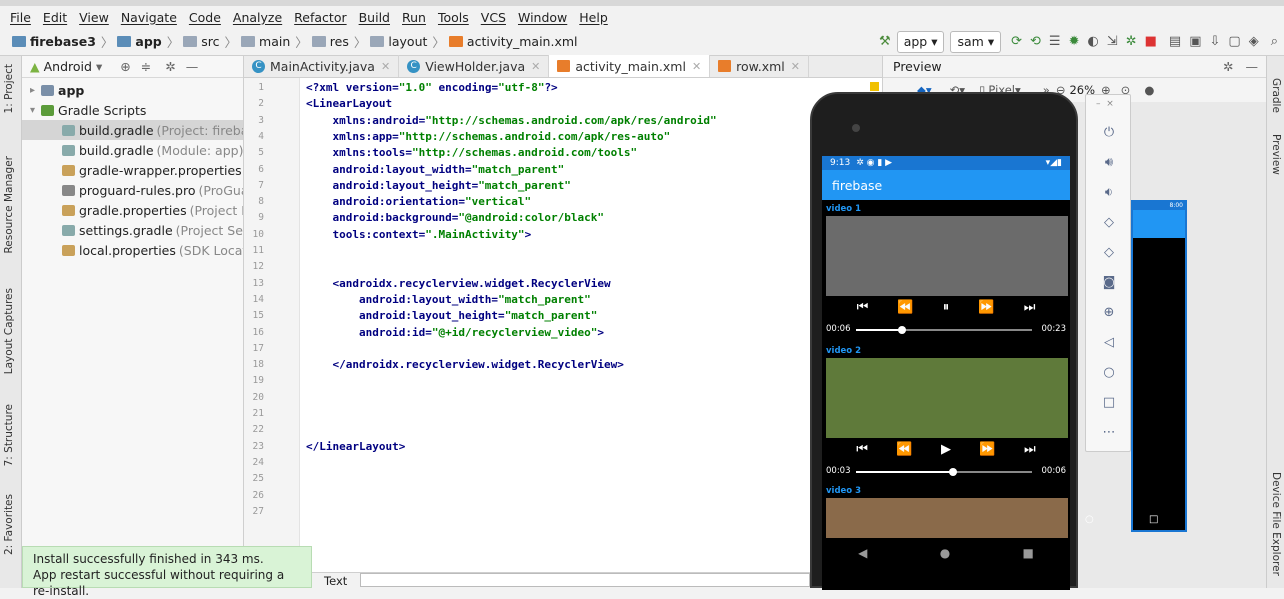 This screenshot has width=1284, height=599. I want to click on video-seekbar: 00:06 00:23, so click(946, 330).